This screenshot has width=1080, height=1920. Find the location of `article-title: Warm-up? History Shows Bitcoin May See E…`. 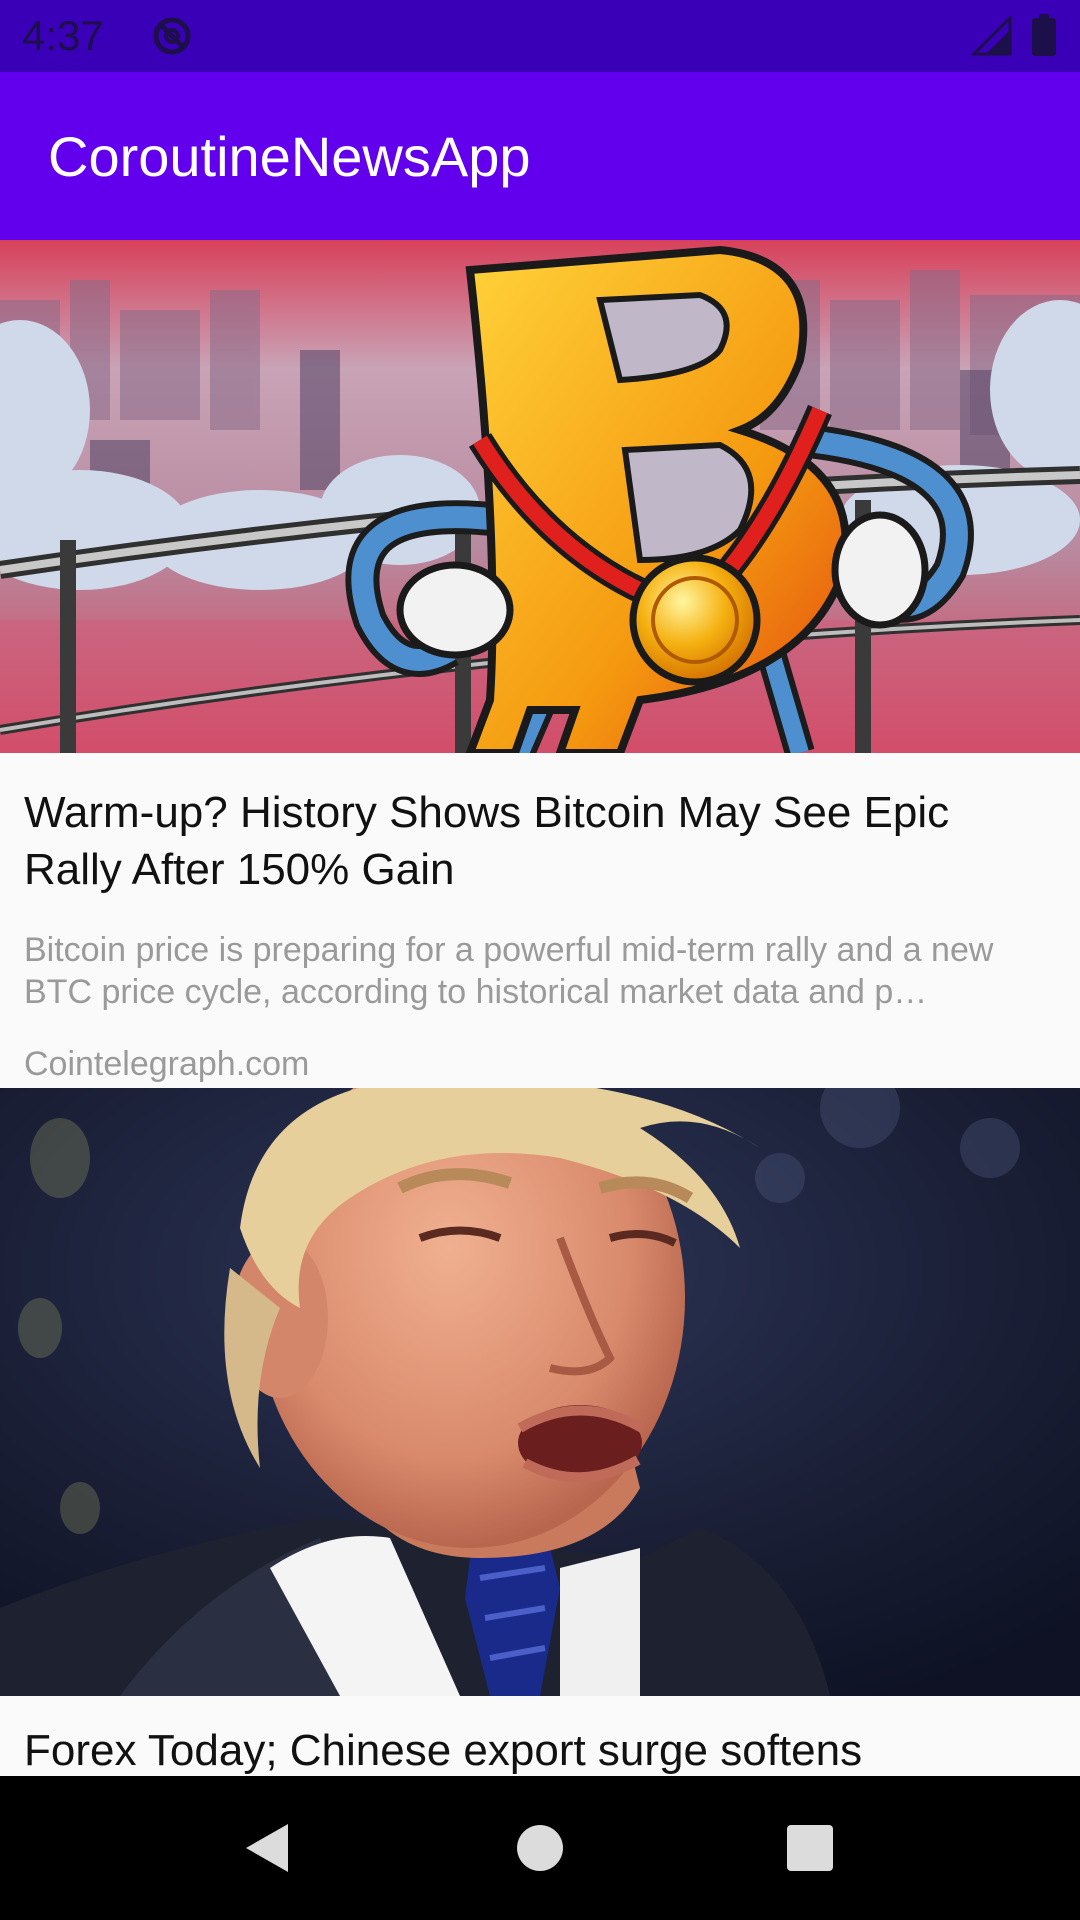

article-title: Warm-up? History Shows Bitcoin May See E… is located at coordinates (540, 841).